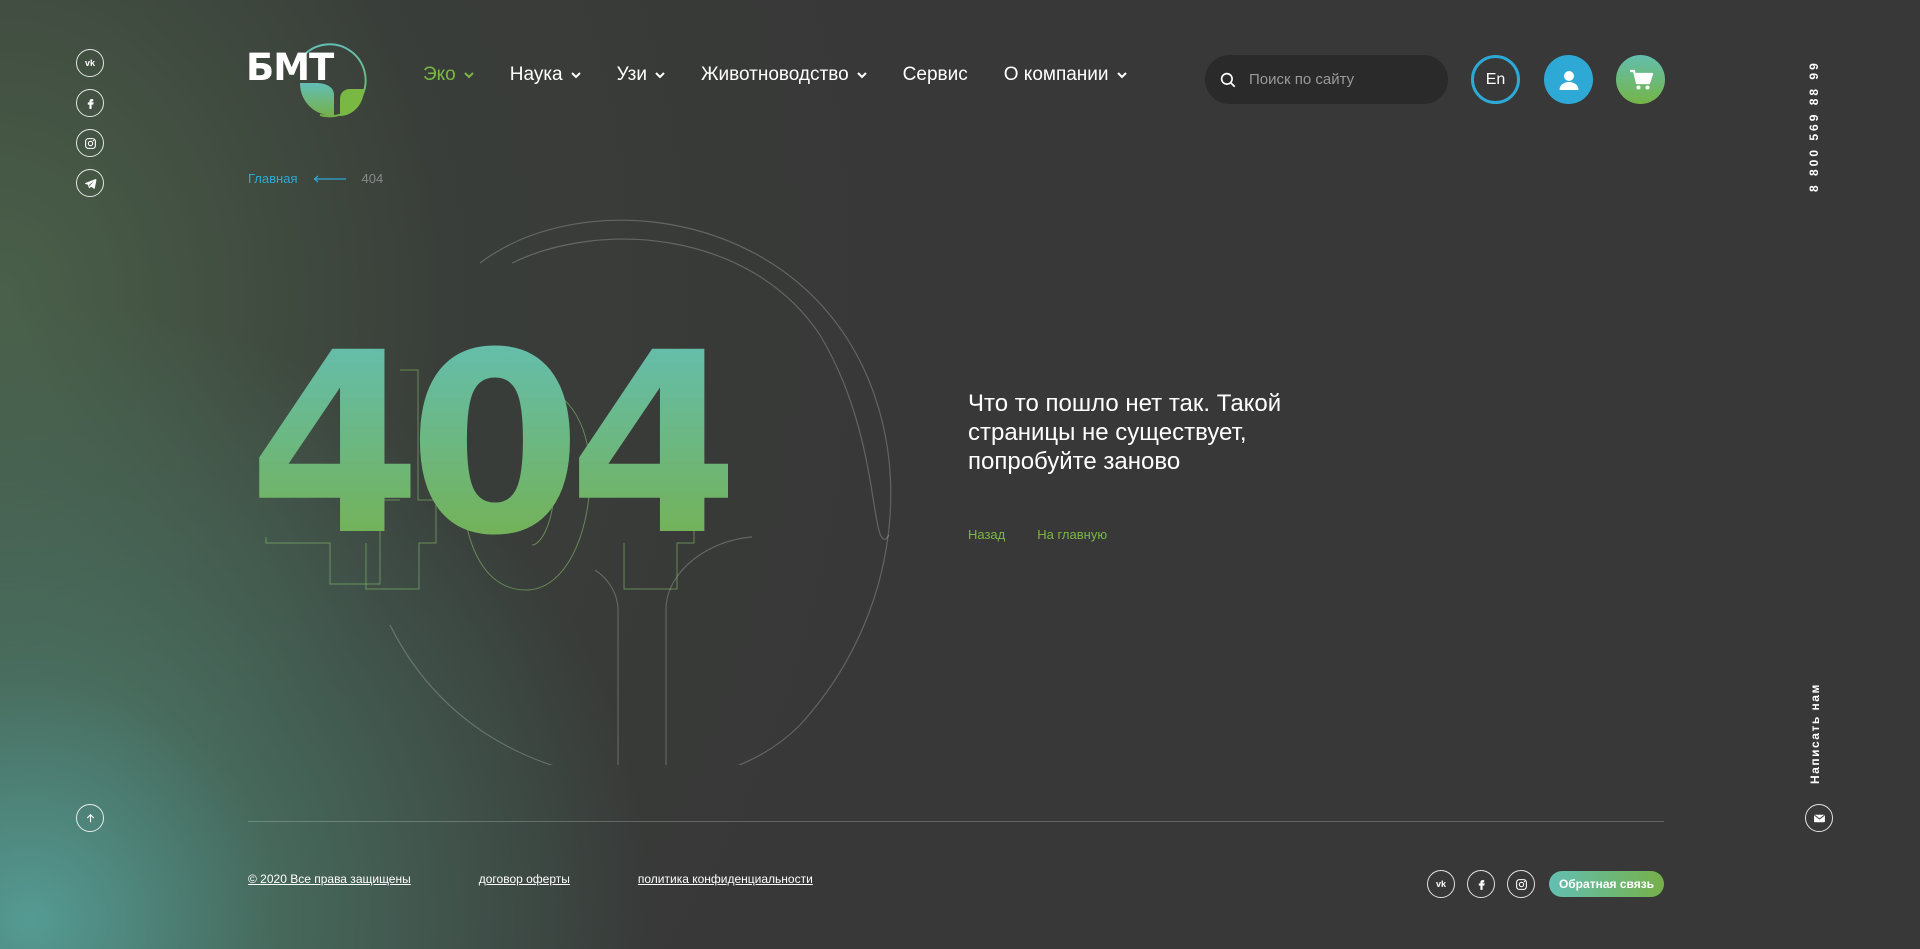  Describe the element at coordinates (725, 879) in the screenshot. I see `privacy-link: политика конфиденциальности` at that location.